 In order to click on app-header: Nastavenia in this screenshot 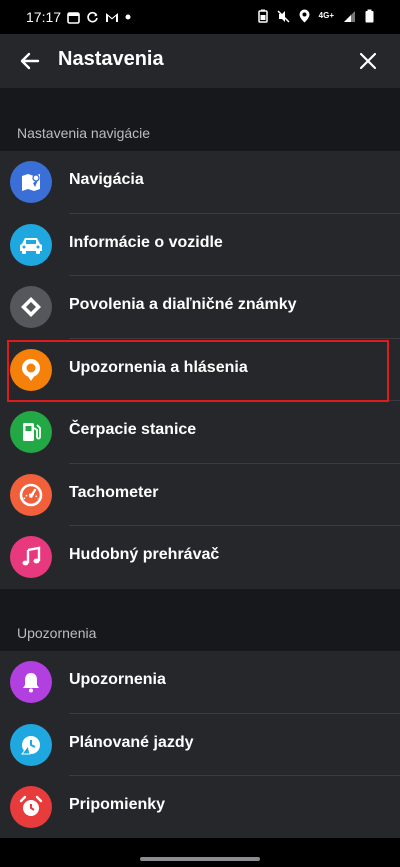, I will do `click(200, 61)`.